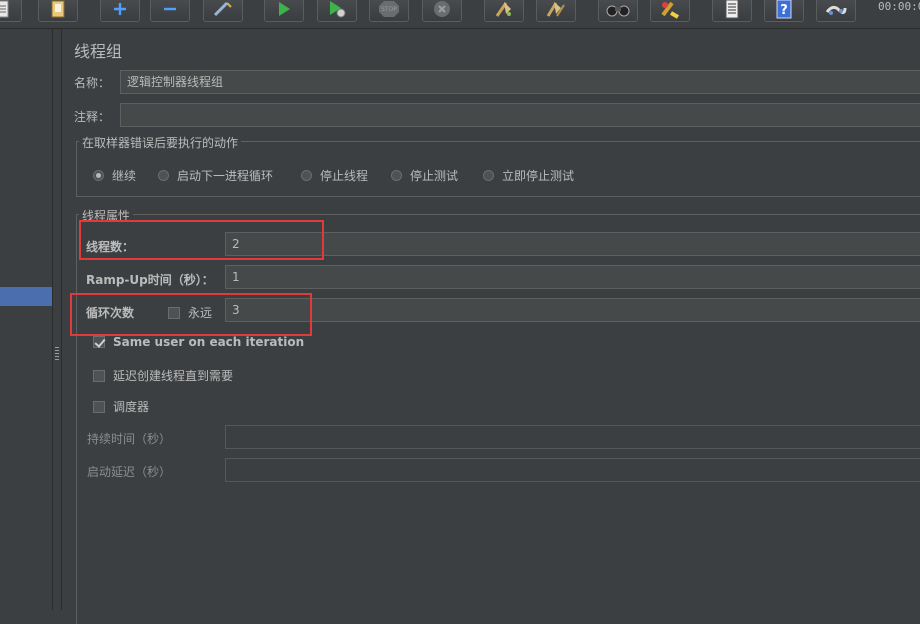  I want to click on expand-icon, so click(120, 11).